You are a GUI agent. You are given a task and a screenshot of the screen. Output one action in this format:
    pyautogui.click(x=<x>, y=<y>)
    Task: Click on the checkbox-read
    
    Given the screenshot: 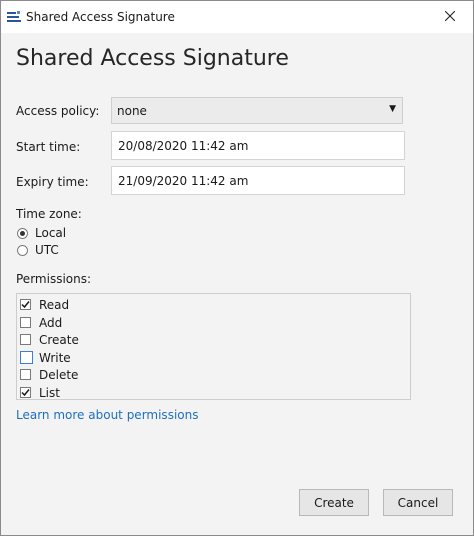 What is the action you would take?
    pyautogui.click(x=25, y=304)
    